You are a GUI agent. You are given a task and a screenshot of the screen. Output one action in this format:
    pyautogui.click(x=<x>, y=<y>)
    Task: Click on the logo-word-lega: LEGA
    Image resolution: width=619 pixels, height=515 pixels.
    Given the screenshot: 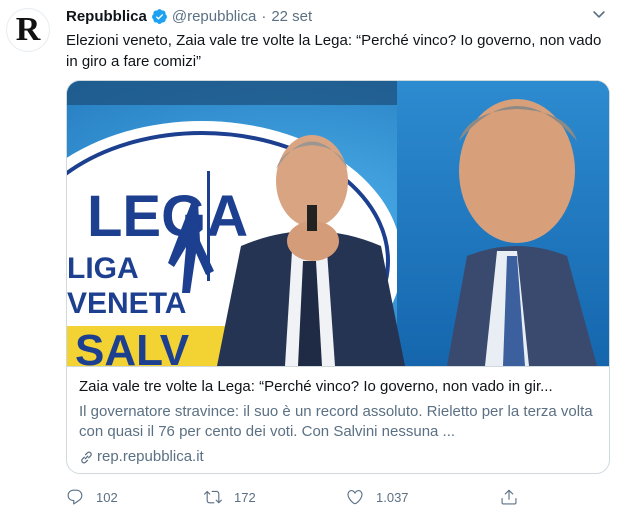 What is the action you would take?
    pyautogui.click(x=167, y=216)
    